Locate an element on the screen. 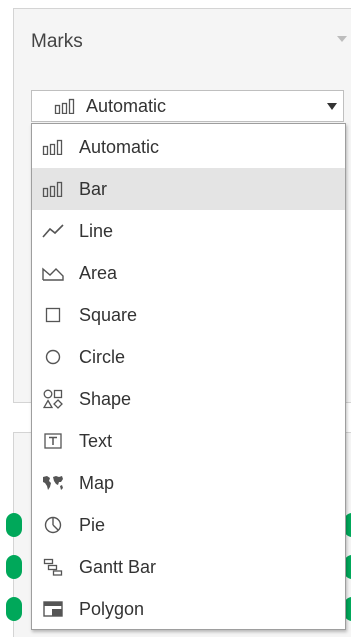 Image resolution: width=351 pixels, height=637 pixels. option-label: Pie is located at coordinates (92, 524).